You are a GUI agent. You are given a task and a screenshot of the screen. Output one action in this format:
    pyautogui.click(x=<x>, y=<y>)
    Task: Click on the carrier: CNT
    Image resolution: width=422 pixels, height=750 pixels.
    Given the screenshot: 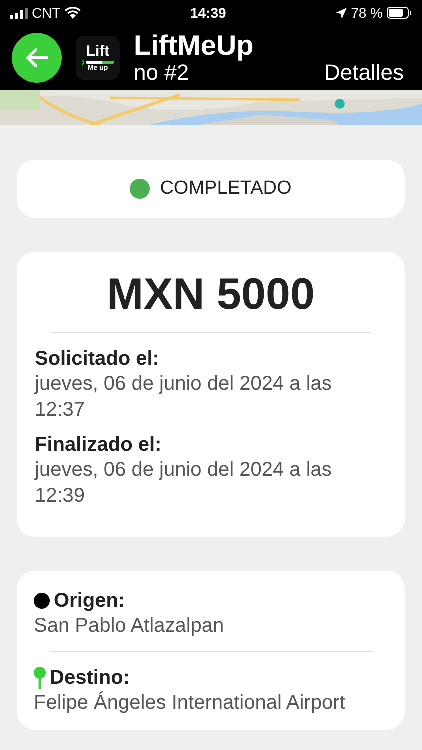 What is the action you would take?
    pyautogui.click(x=46, y=13)
    